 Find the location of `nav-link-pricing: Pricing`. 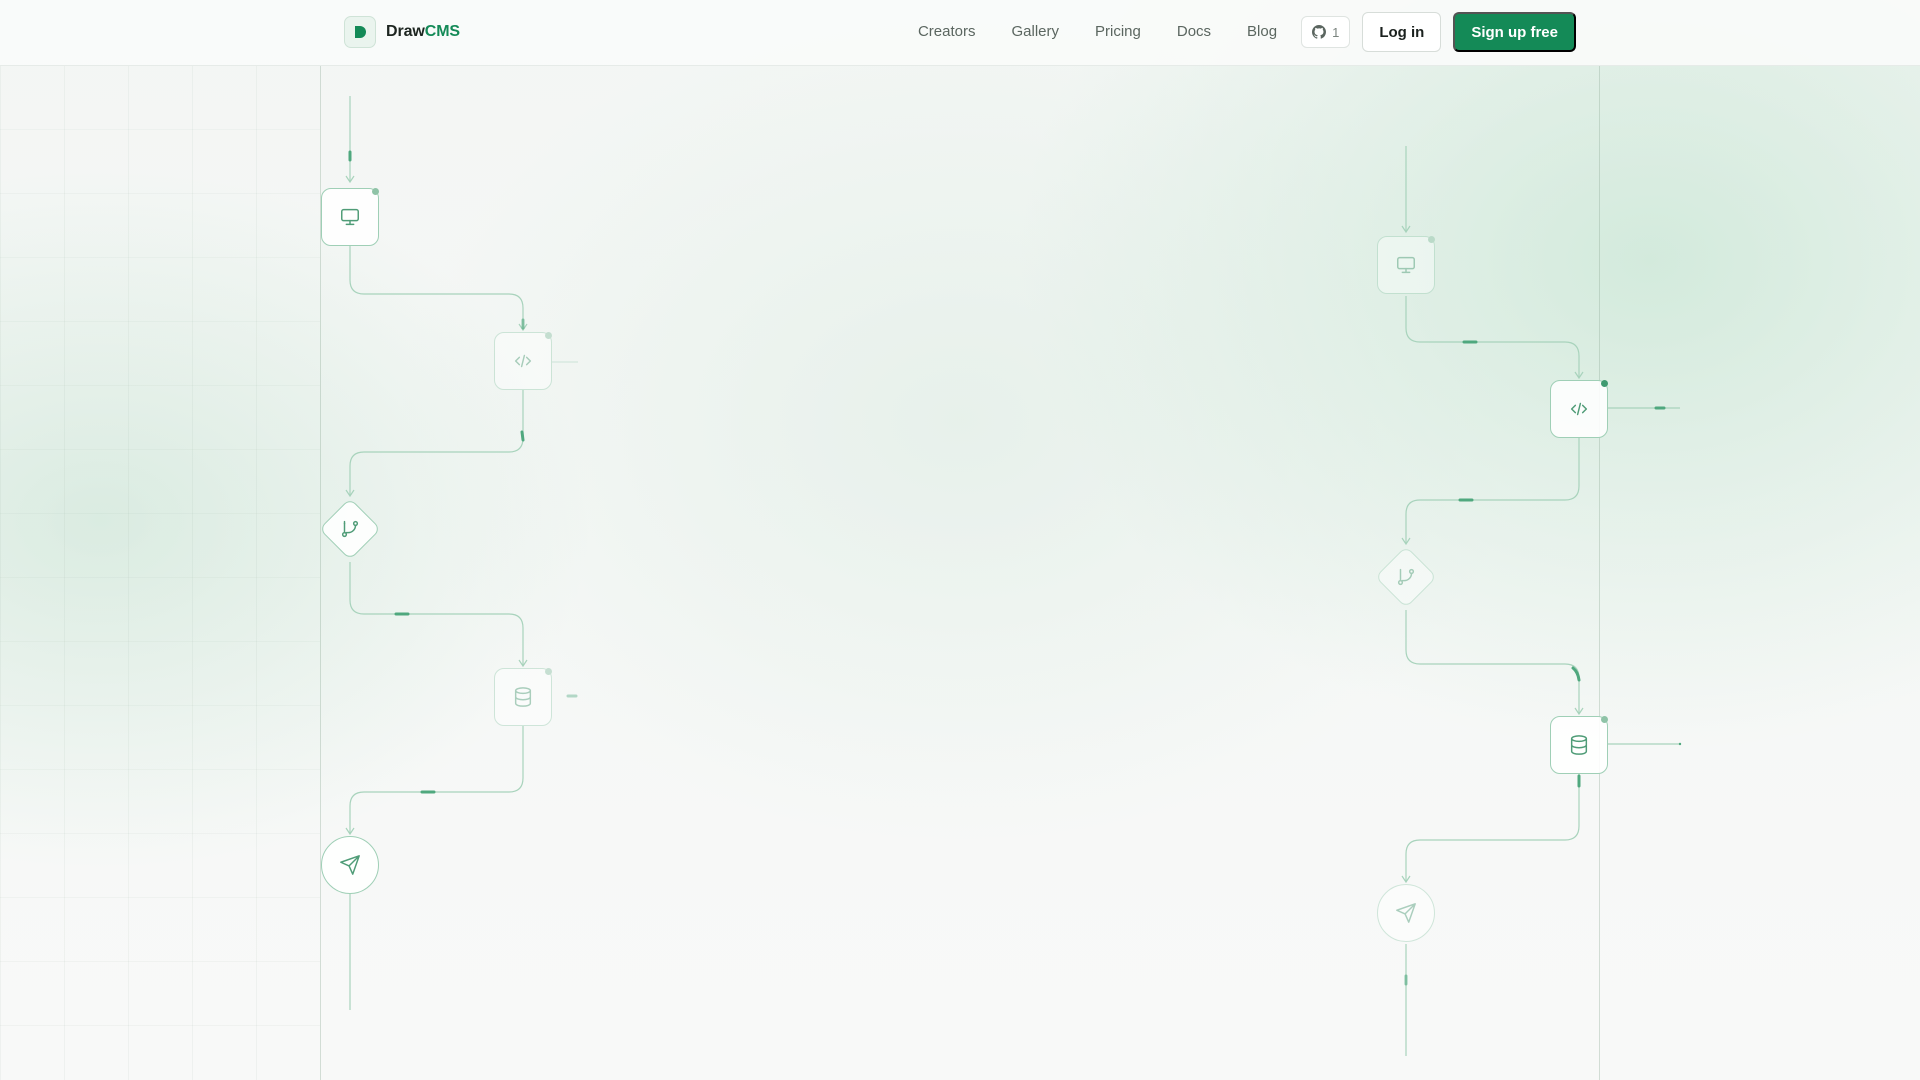

nav-link-pricing: Pricing is located at coordinates (1118, 32).